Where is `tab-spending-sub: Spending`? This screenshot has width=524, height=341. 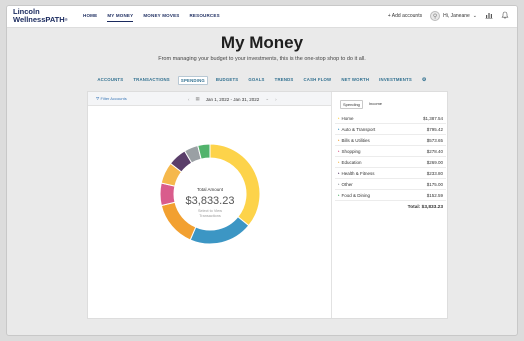
tab-spending-sub: Spending is located at coordinates (351, 104).